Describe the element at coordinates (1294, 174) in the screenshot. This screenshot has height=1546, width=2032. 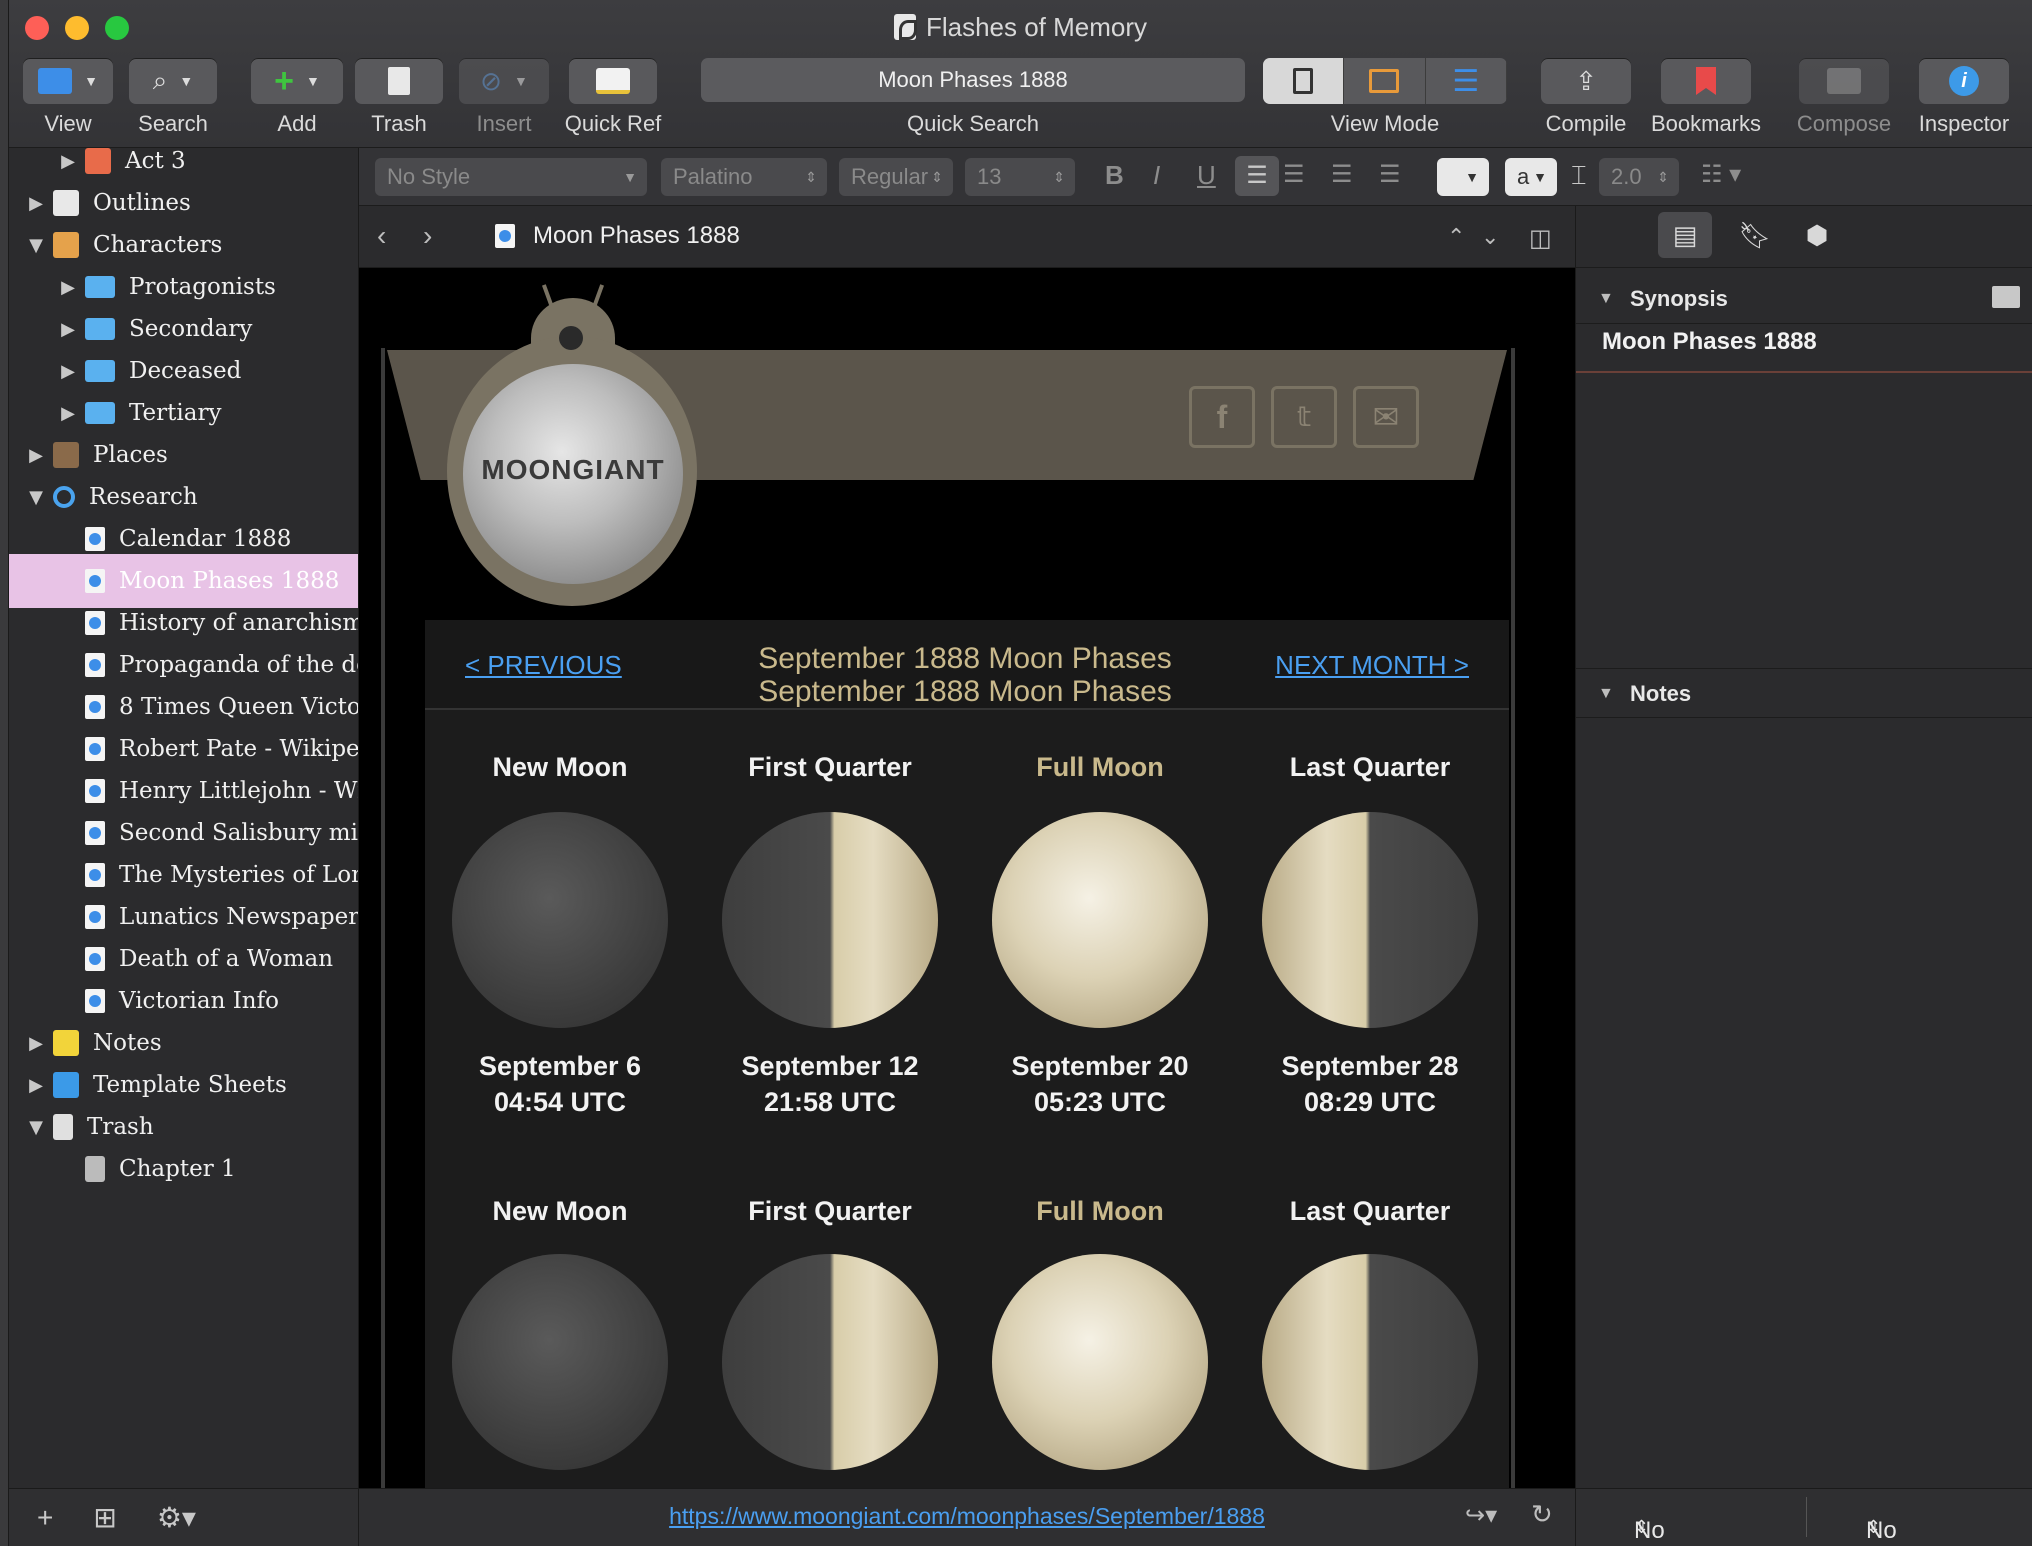
I see `align-center-button: ☰` at that location.